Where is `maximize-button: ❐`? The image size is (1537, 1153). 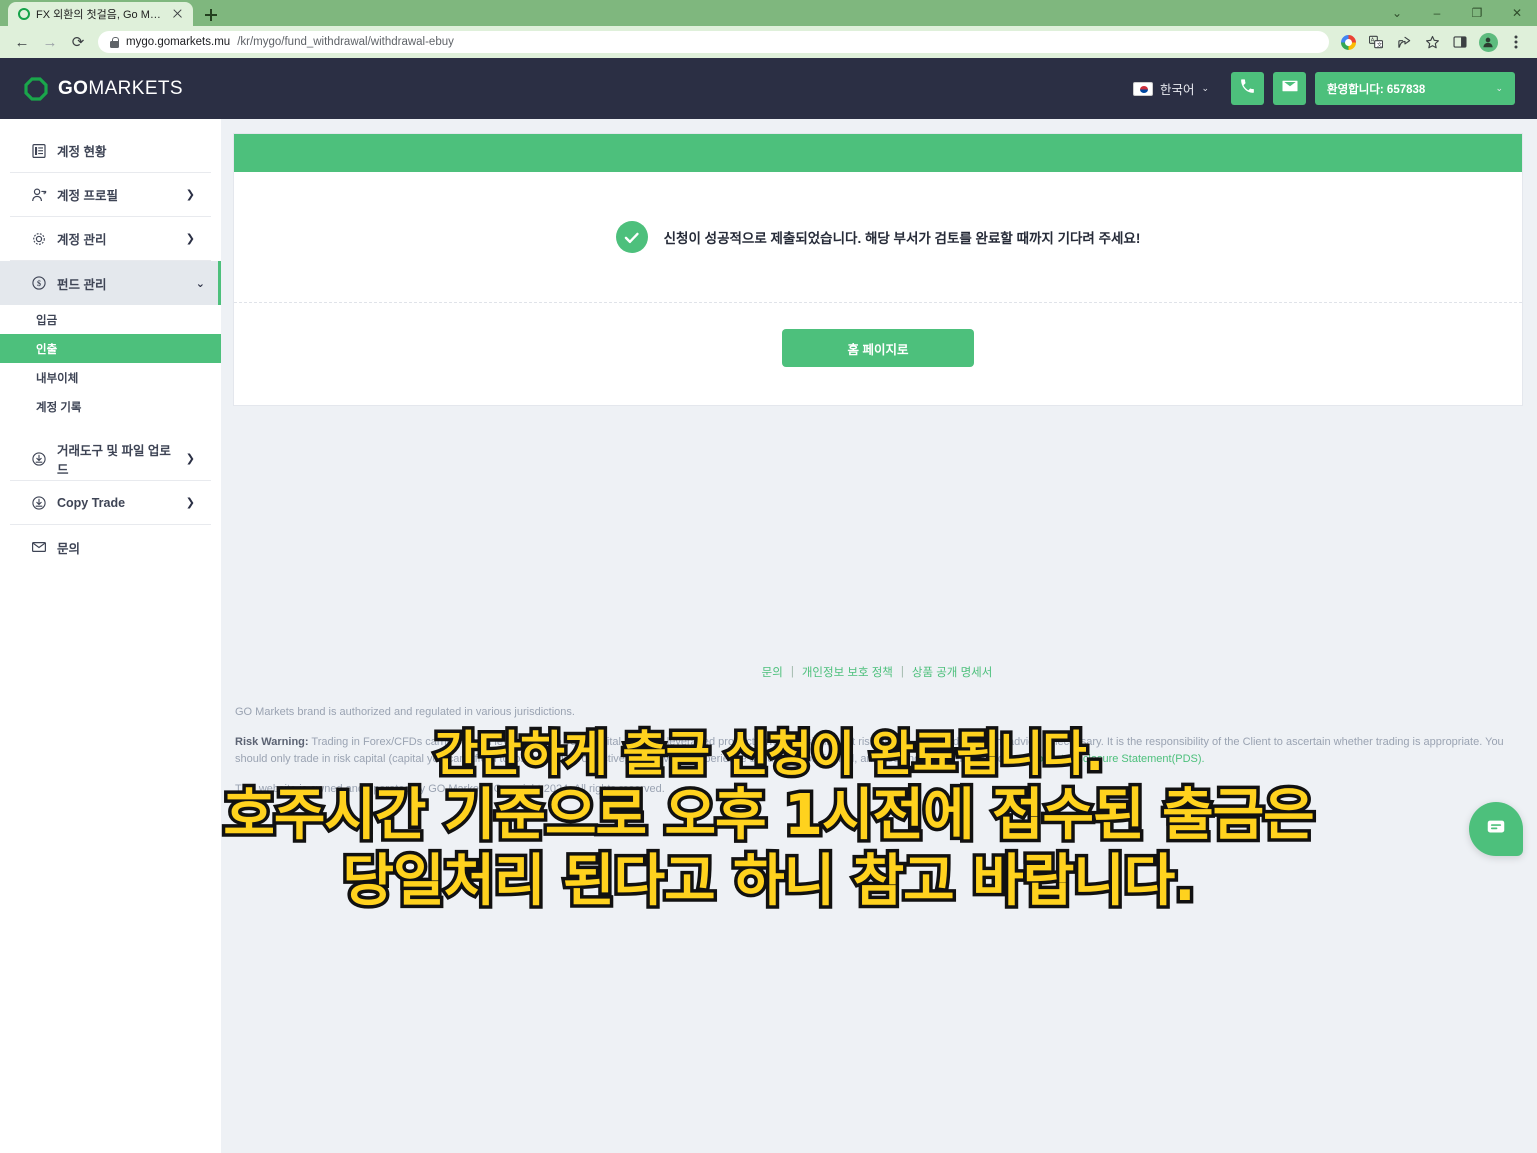 maximize-button: ❐ is located at coordinates (1477, 13).